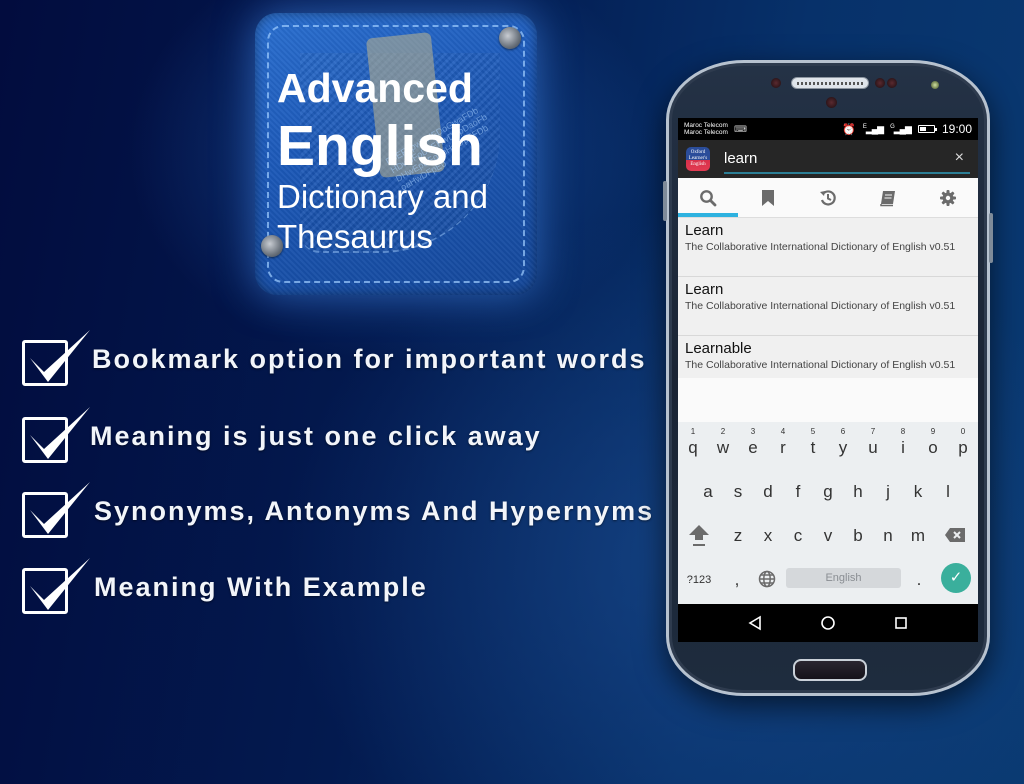 This screenshot has height=784, width=1024. I want to click on tab-history, so click(828, 197).